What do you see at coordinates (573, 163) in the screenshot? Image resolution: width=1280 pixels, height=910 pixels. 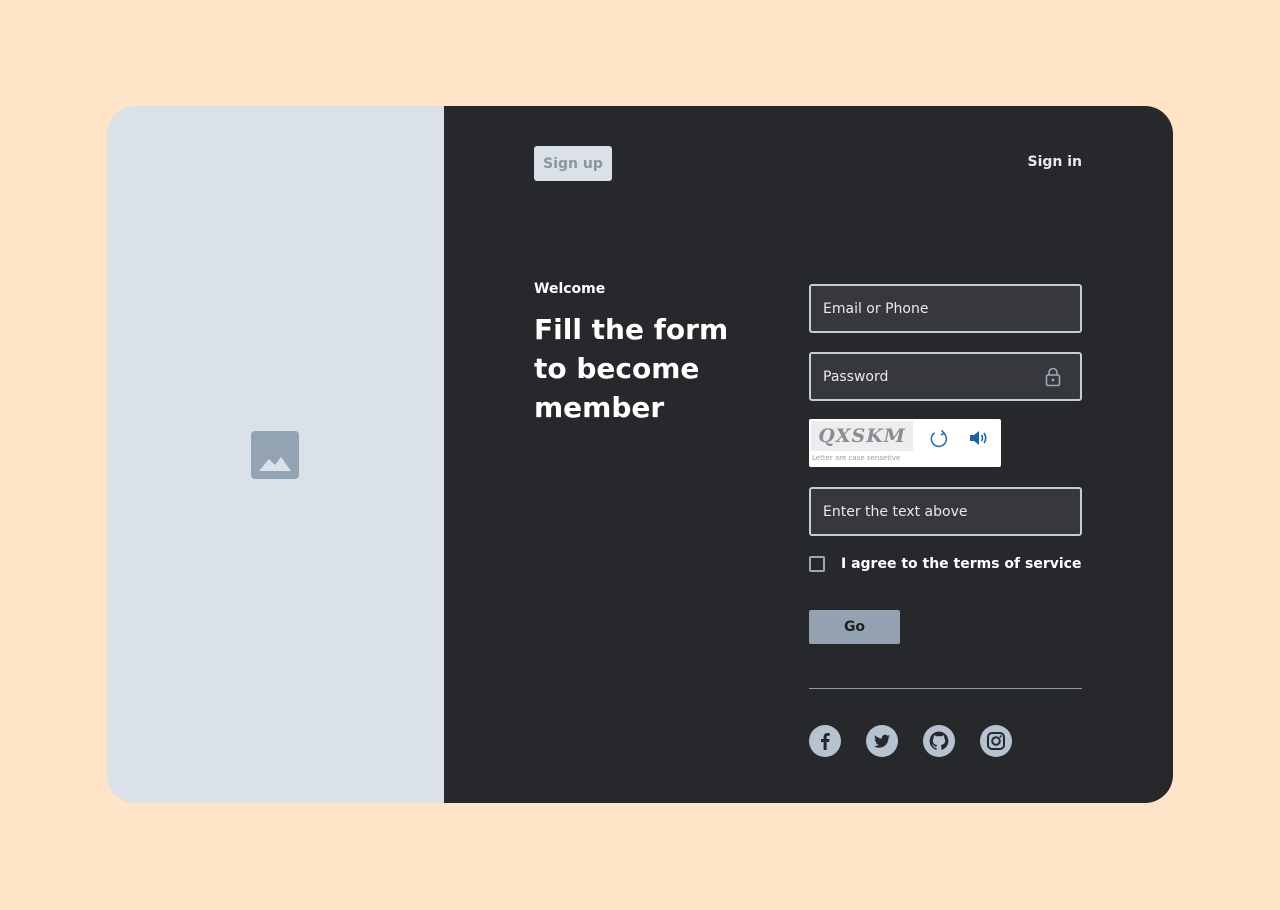 I see `signup-button: Sign up` at bounding box center [573, 163].